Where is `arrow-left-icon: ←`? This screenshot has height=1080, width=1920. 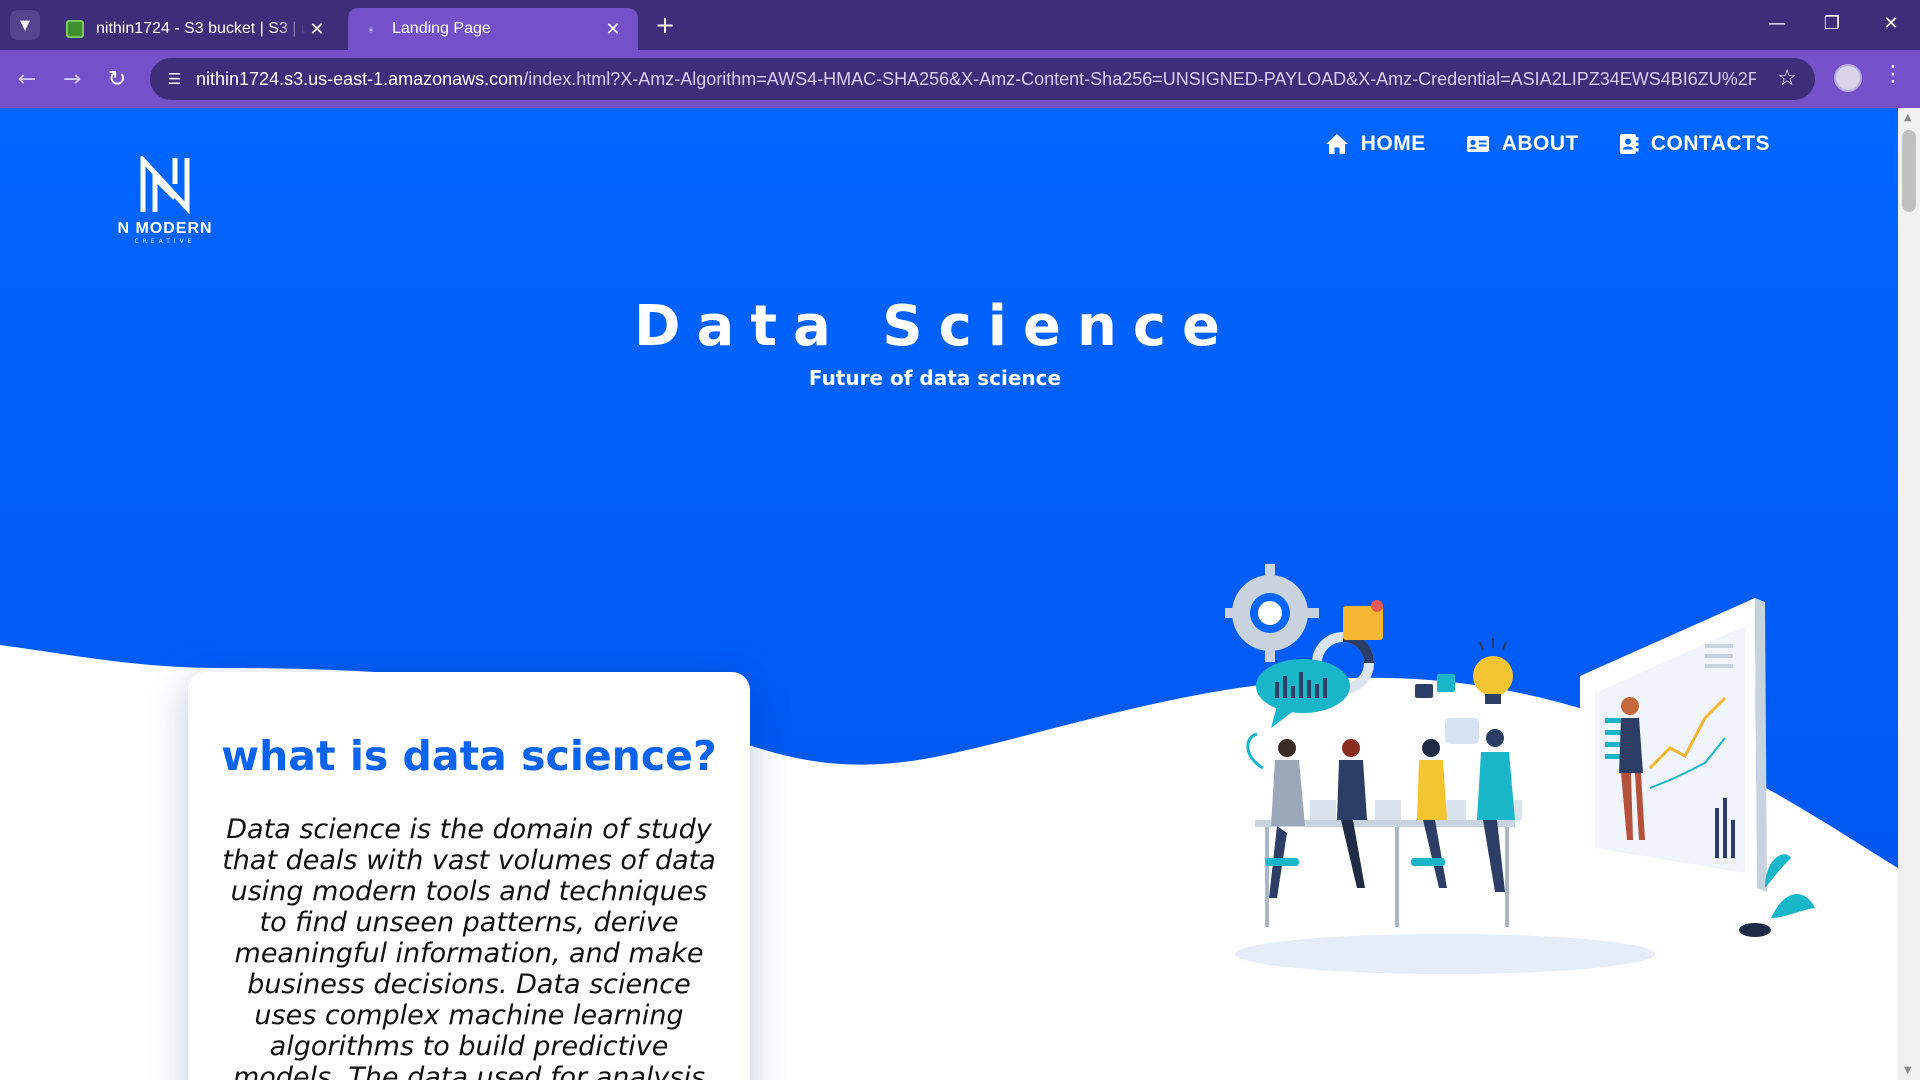
arrow-left-icon: ← is located at coordinates (27, 79).